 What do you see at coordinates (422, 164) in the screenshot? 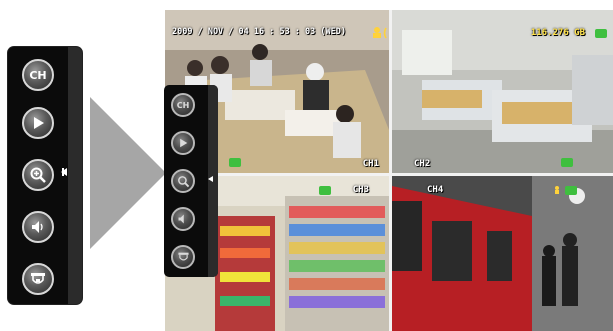
I see `channel-label-ch2: CH2` at bounding box center [422, 164].